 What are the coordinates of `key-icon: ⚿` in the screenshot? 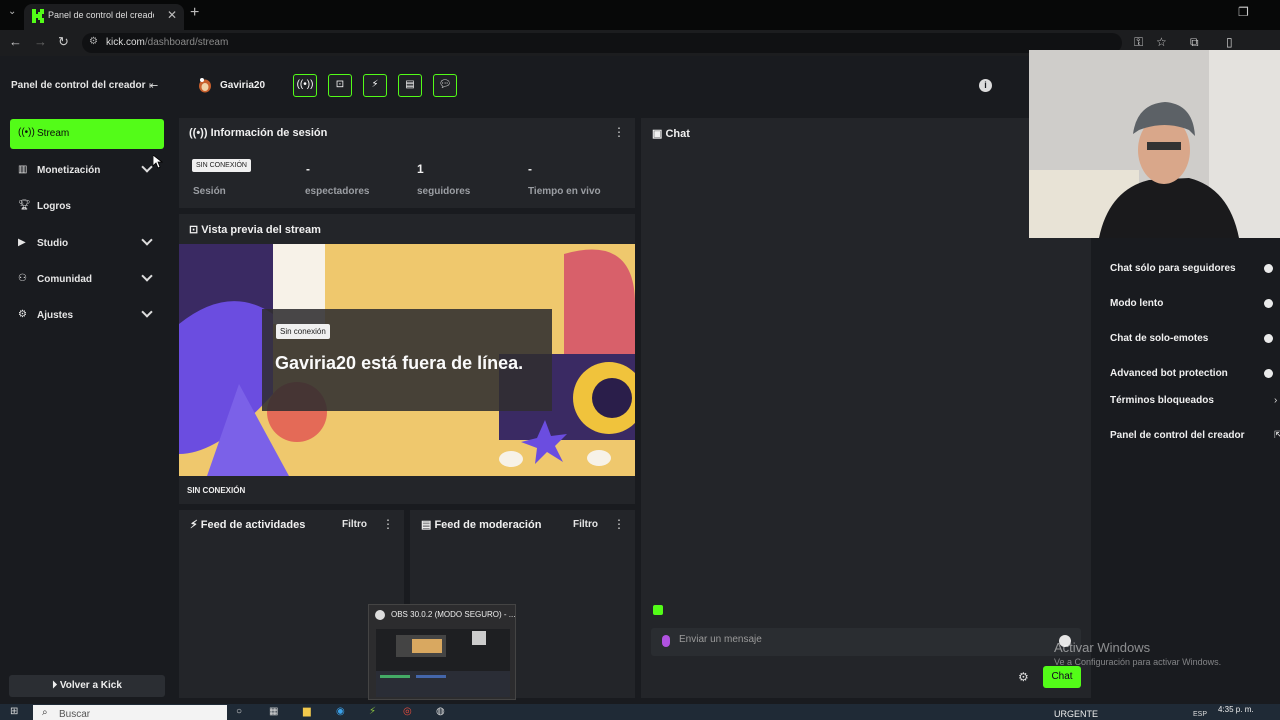 It's located at (1138, 42).